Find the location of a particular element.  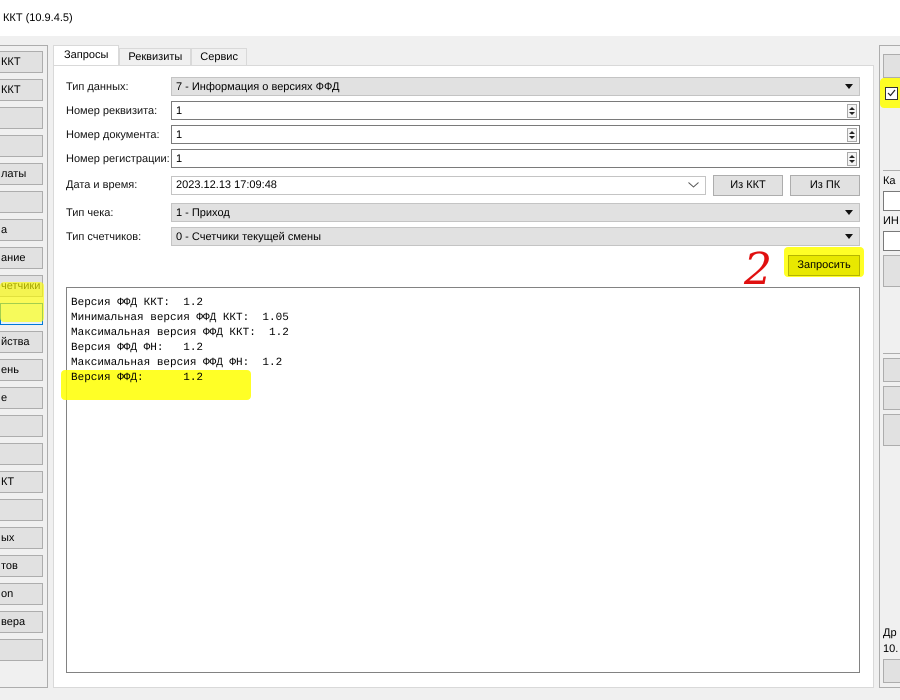

dropdown: 0 - Счетчики текущей смены is located at coordinates (515, 236).